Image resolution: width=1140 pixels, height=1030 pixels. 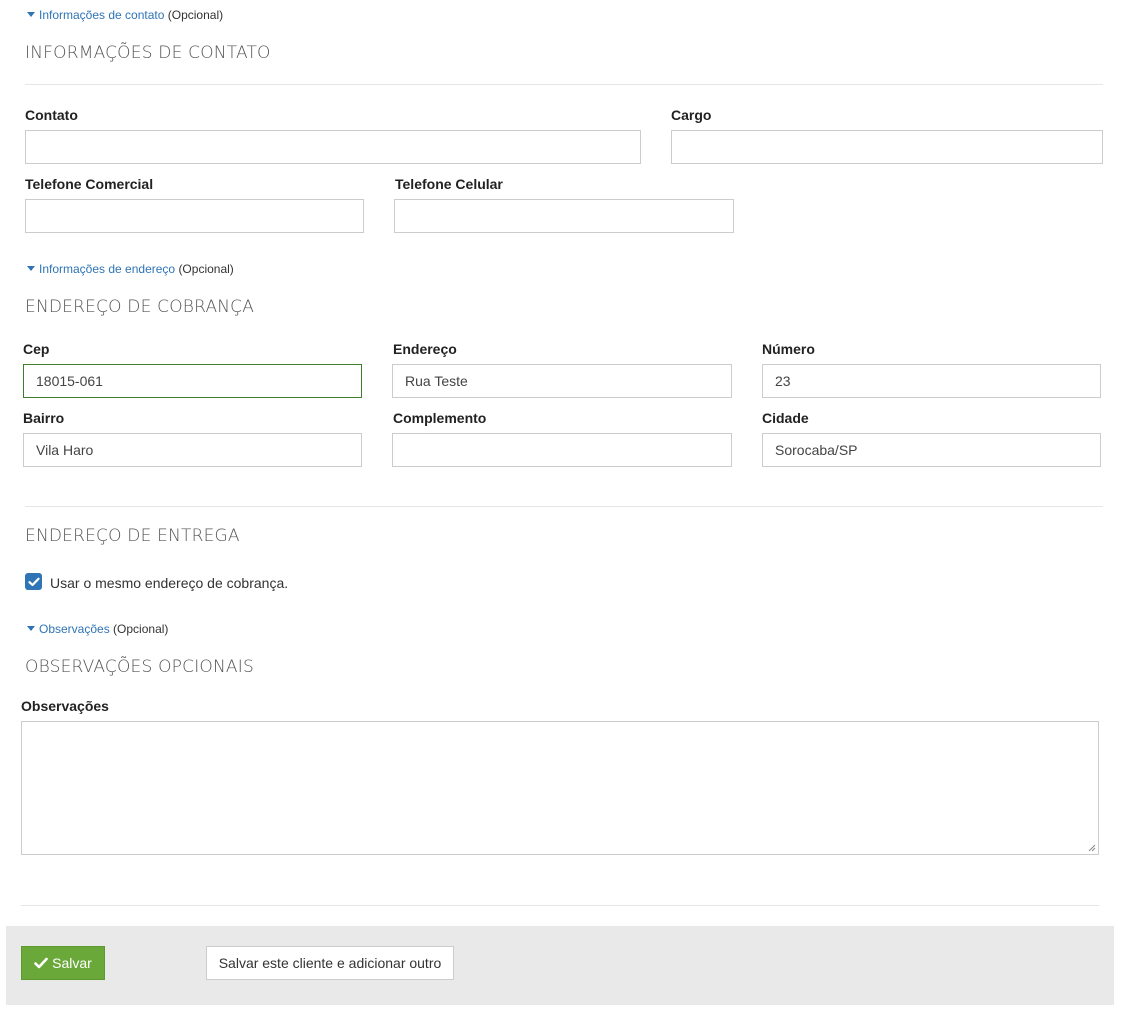 I want to click on cargo-input, so click(x=887, y=147).